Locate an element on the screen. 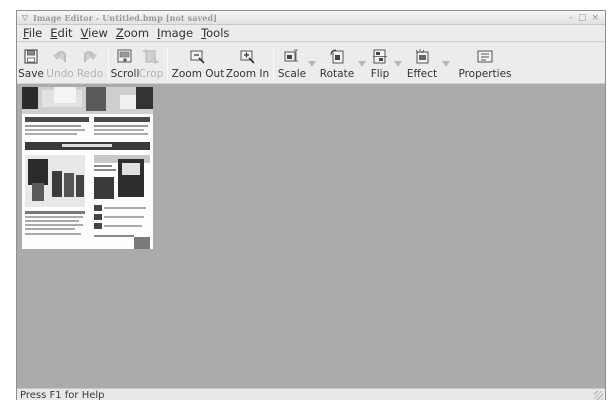 This screenshot has width=613, height=400. flip-icon is located at coordinates (380, 56).